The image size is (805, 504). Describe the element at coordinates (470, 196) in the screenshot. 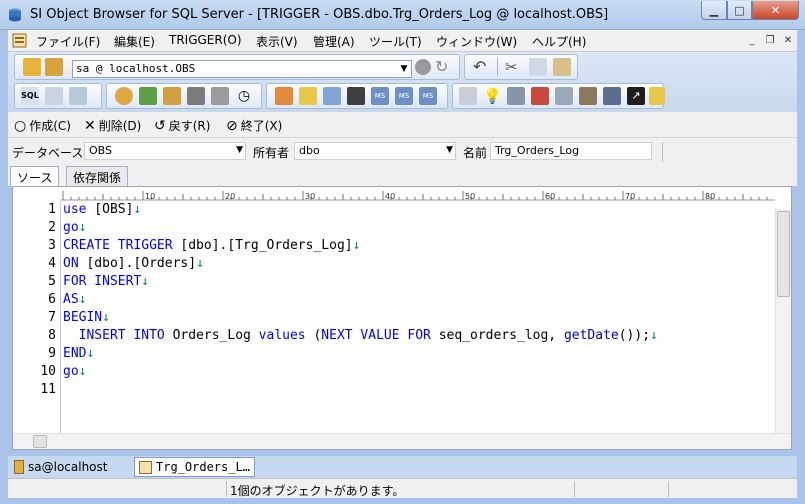

I see `ruler-label: 50` at that location.